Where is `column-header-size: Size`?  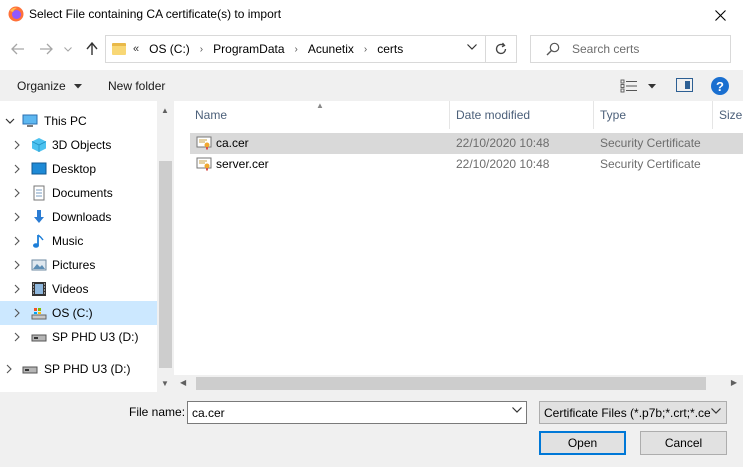
column-header-size: Size is located at coordinates (730, 115).